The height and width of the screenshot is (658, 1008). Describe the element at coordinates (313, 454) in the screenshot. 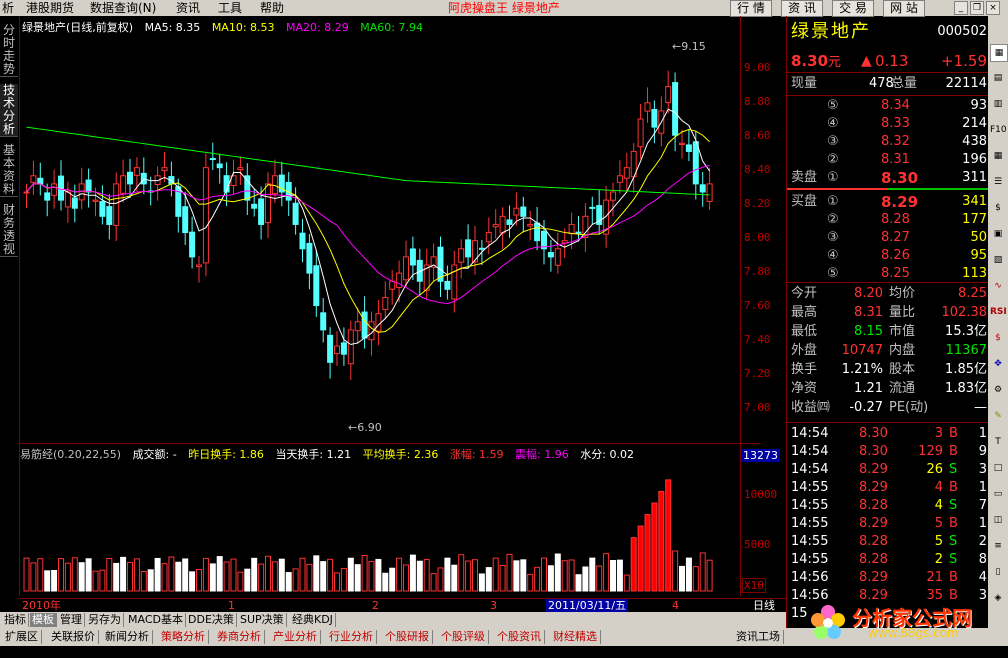

I see `vol-cur-turnover: 当天换手: 1.21` at that location.